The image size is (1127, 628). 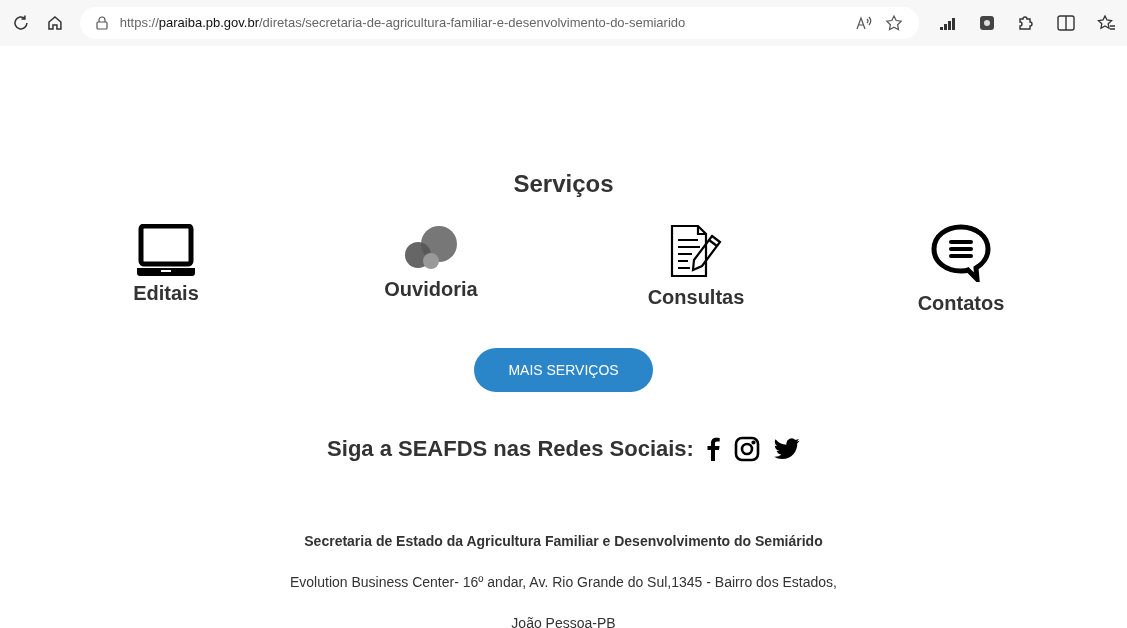 I want to click on lock-icon, so click(x=101, y=23).